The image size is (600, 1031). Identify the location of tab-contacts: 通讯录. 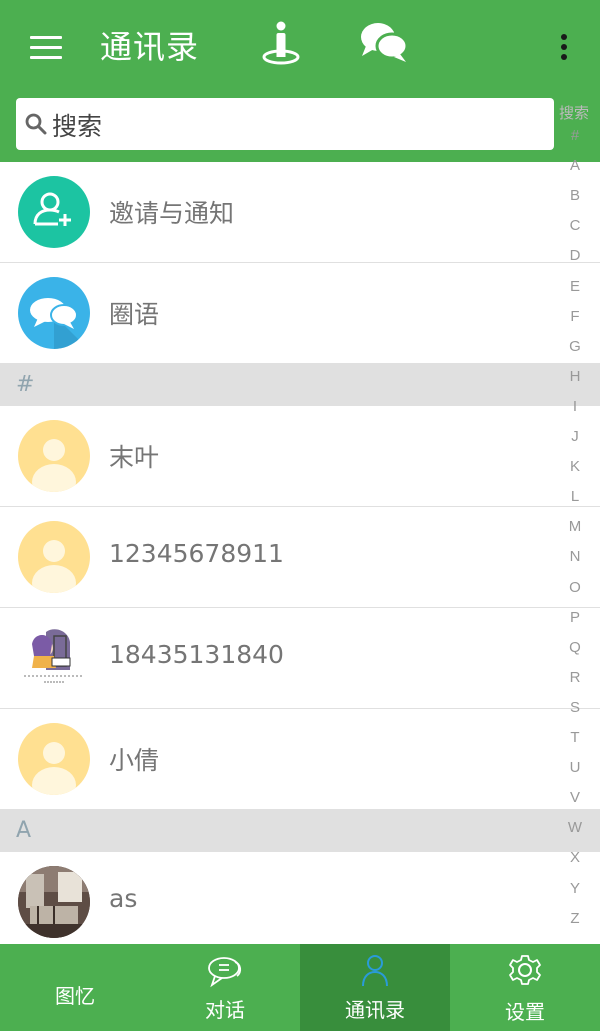
(375, 987).